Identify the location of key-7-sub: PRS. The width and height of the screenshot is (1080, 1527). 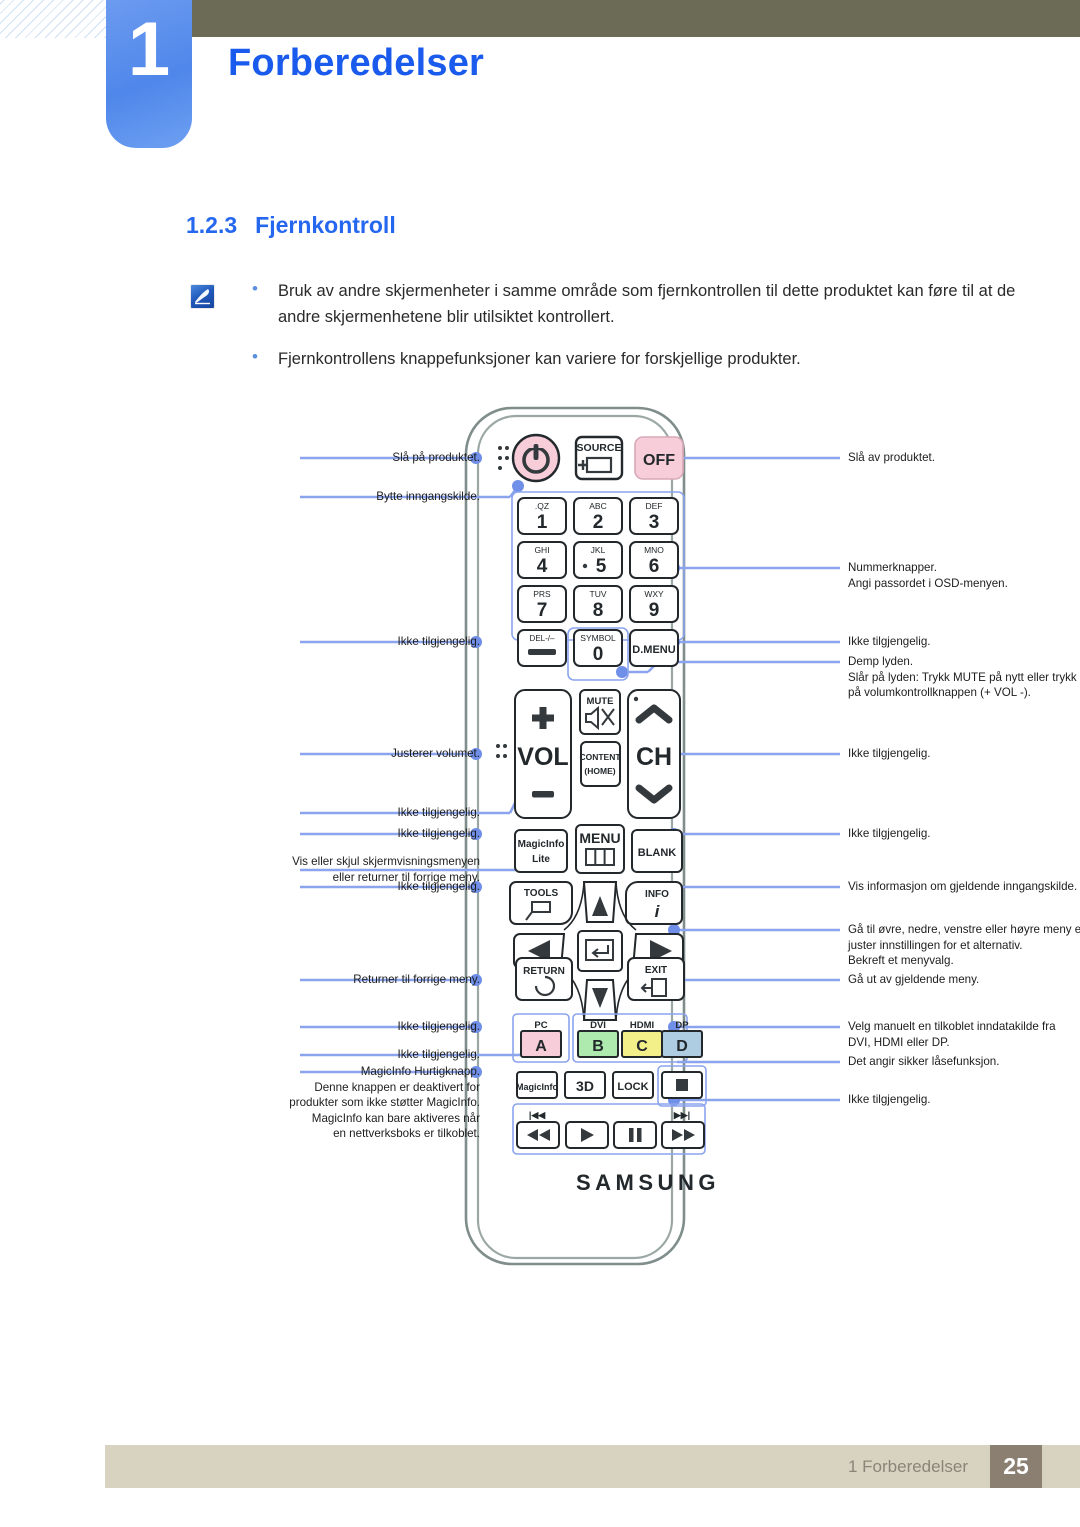
(542, 594).